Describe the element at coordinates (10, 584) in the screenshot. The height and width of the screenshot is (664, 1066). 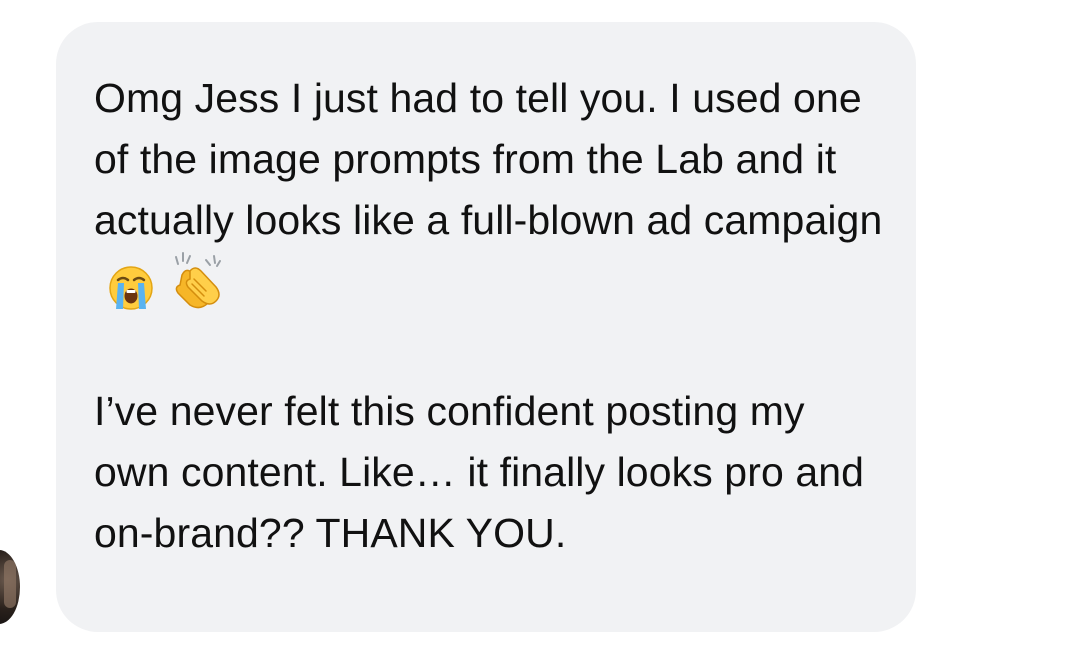
I see `avatar-photo-detail` at that location.